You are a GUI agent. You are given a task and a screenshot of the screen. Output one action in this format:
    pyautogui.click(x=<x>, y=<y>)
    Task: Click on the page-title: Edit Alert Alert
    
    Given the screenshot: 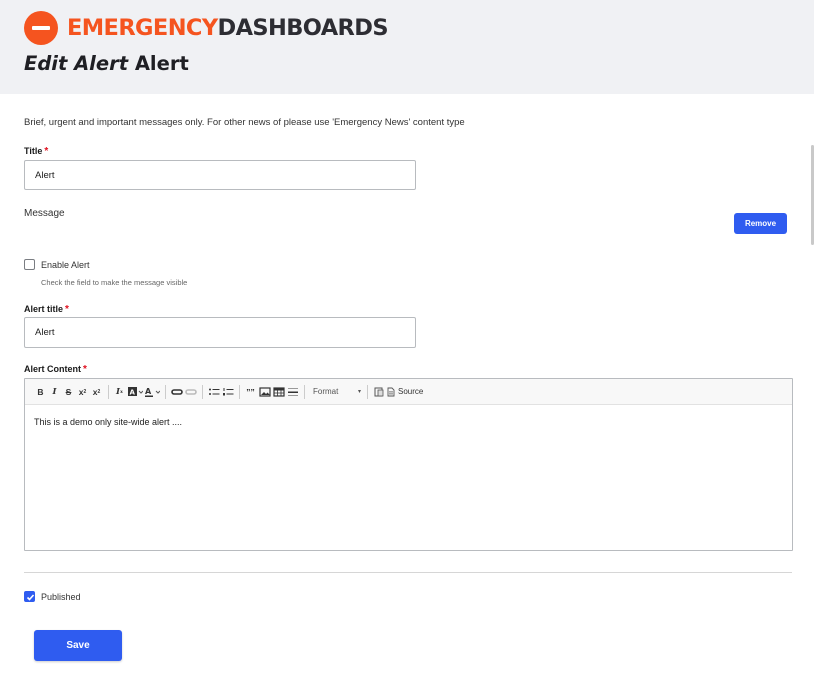 What is the action you would take?
    pyautogui.click(x=106, y=63)
    